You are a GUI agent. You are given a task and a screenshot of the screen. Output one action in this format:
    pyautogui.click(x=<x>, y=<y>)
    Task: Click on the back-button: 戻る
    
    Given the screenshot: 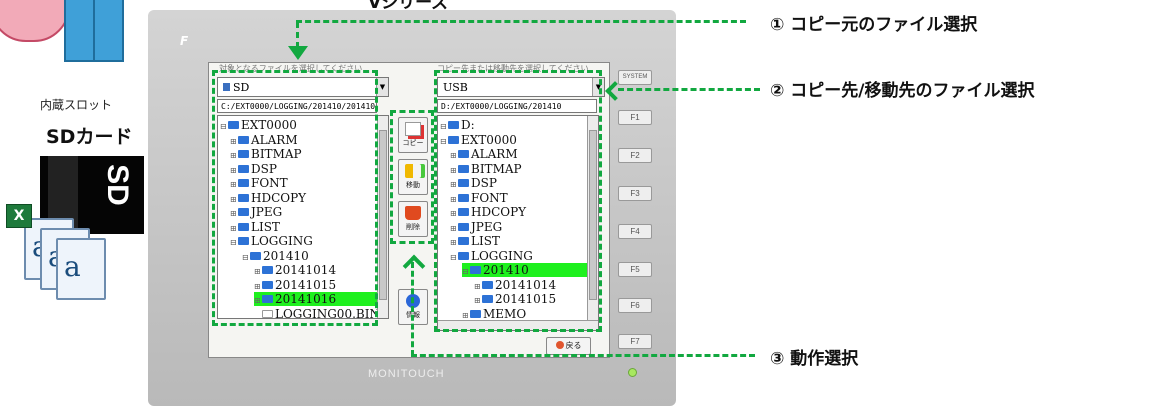 What is the action you would take?
    pyautogui.click(x=568, y=346)
    